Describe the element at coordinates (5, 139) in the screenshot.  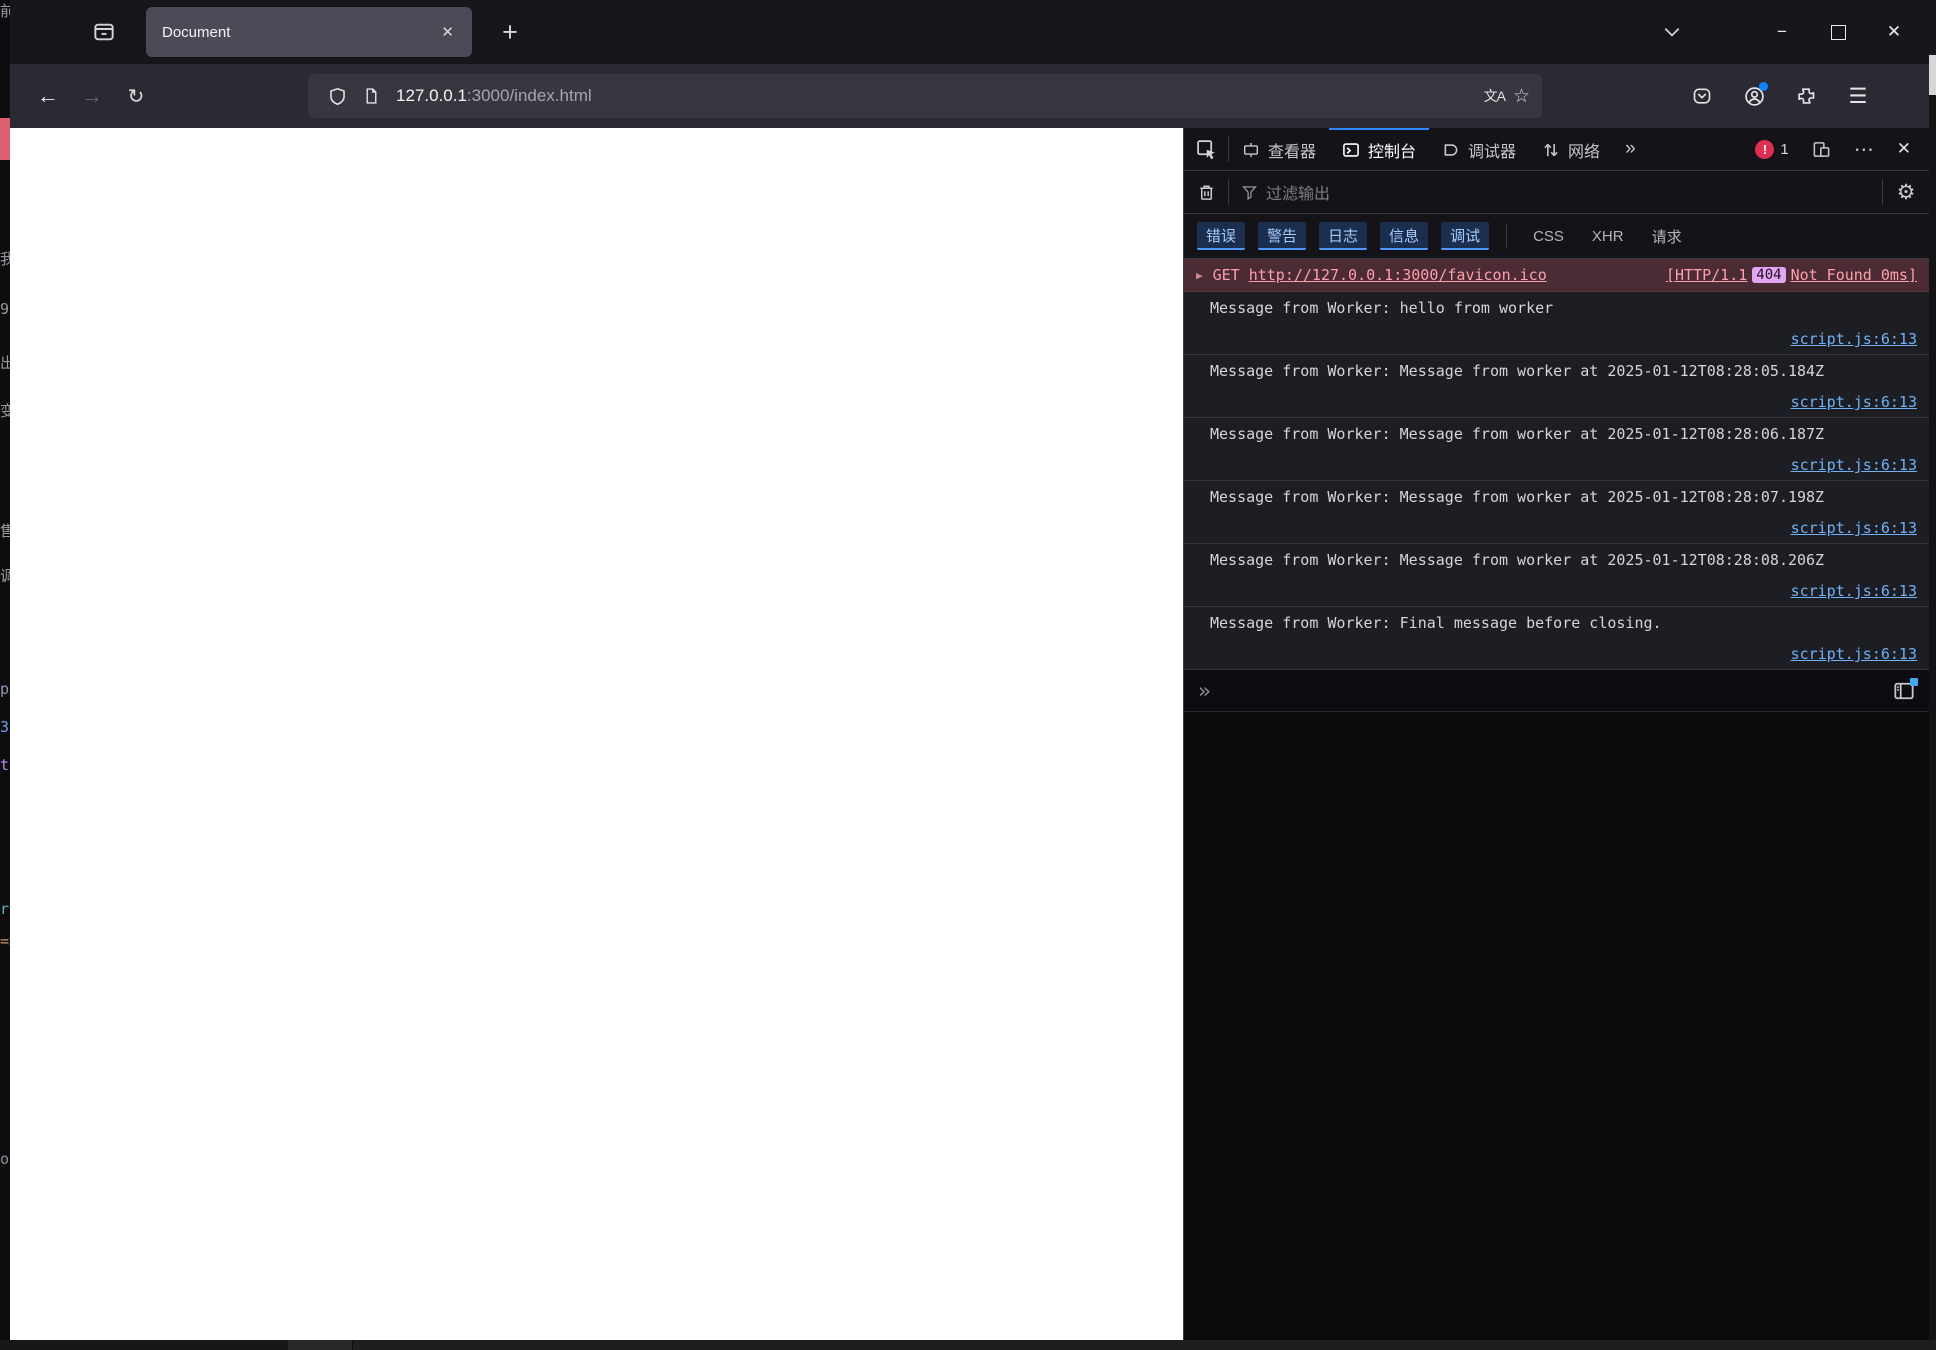
I see `background-red-element` at that location.